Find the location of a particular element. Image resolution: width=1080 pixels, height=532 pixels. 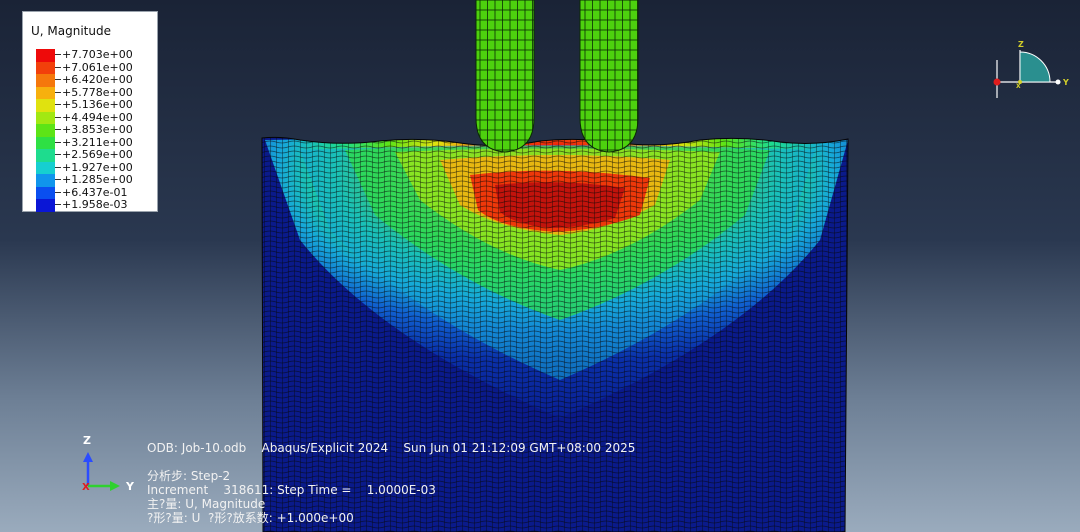

view-cube-z-label: Z is located at coordinates (1021, 44).